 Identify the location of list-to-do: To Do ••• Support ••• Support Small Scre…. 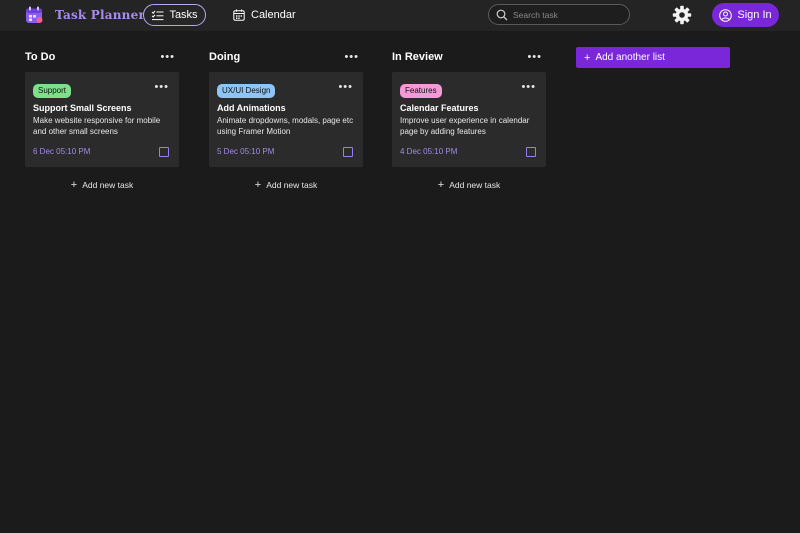
(102, 120).